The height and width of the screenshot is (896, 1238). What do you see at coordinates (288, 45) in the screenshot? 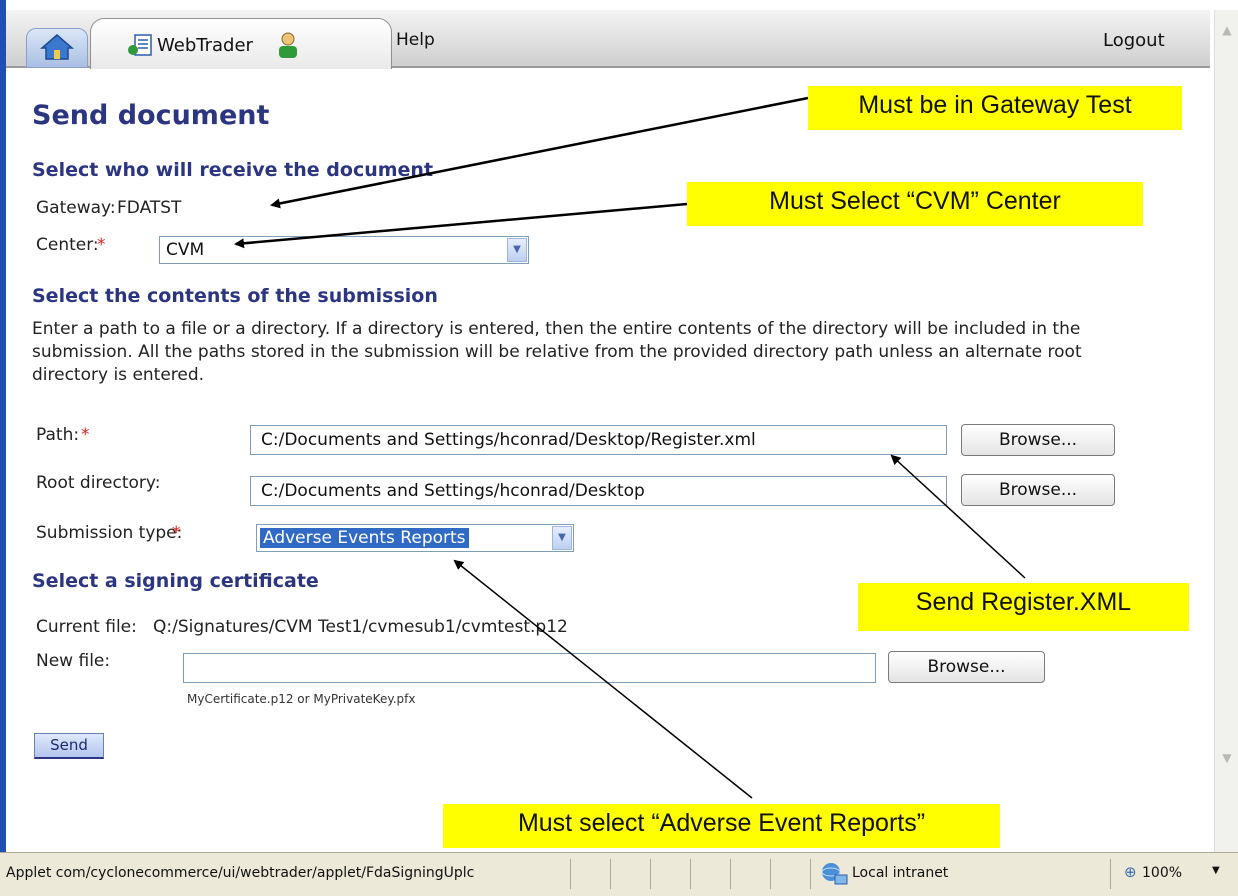
I see `user-icon` at bounding box center [288, 45].